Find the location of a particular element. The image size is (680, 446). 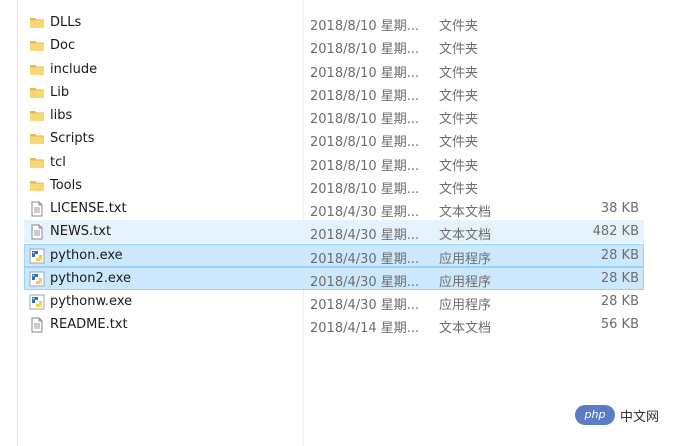

file-row: LICENSE.txt 2018/4/30 星期... 文本文档 38 KB is located at coordinates (334, 208).